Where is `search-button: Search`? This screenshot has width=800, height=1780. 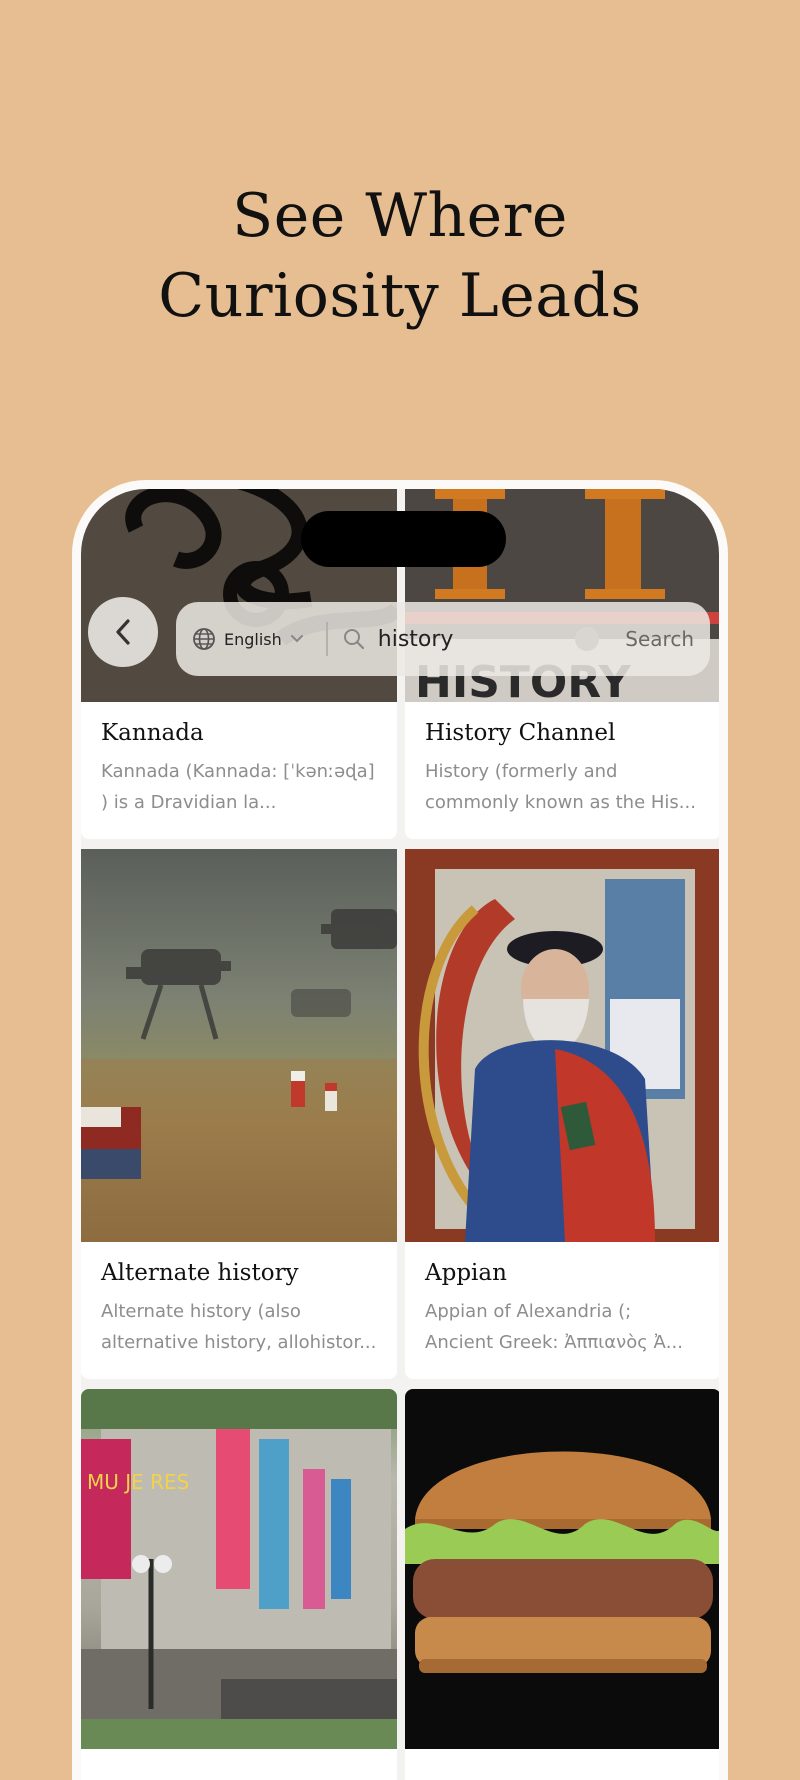 search-button: Search is located at coordinates (659, 639).